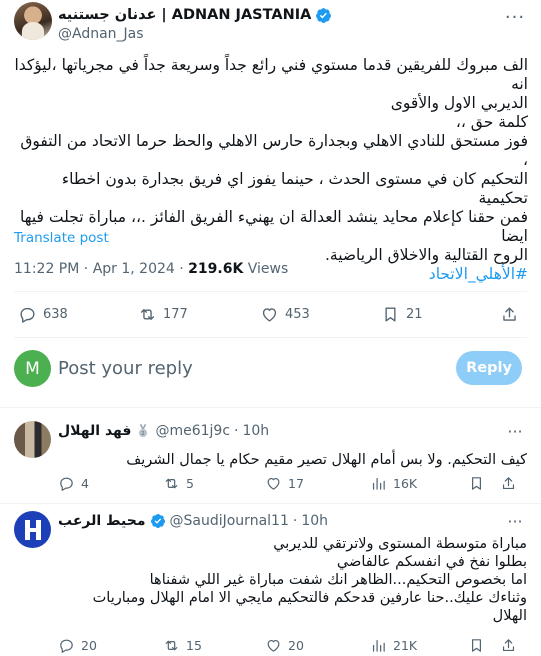 This screenshot has width=541, height=656. What do you see at coordinates (296, 645) in the screenshot?
I see `like-count: 20` at bounding box center [296, 645].